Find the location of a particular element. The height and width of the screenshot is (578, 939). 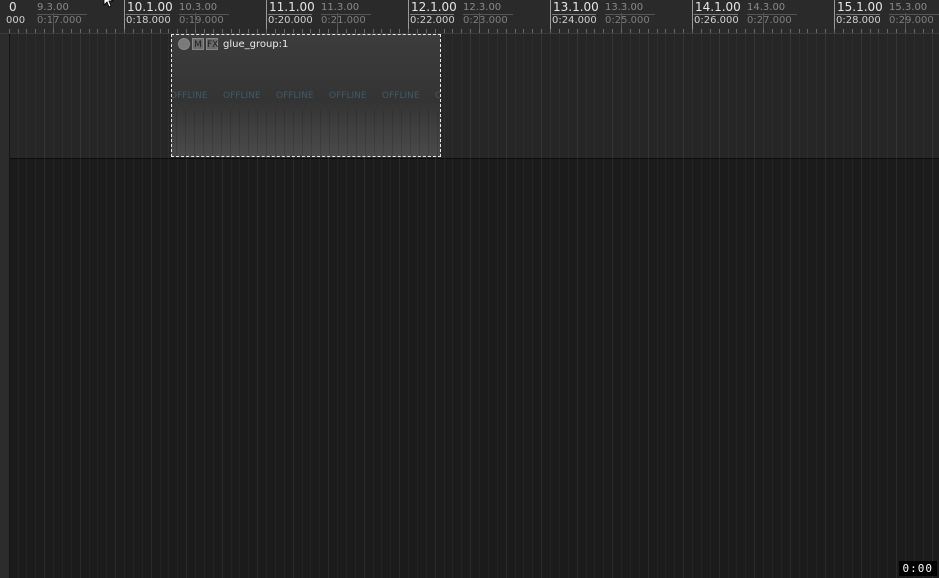

ruler-time-label-minor: 0:17.000 is located at coordinates (59, 20).